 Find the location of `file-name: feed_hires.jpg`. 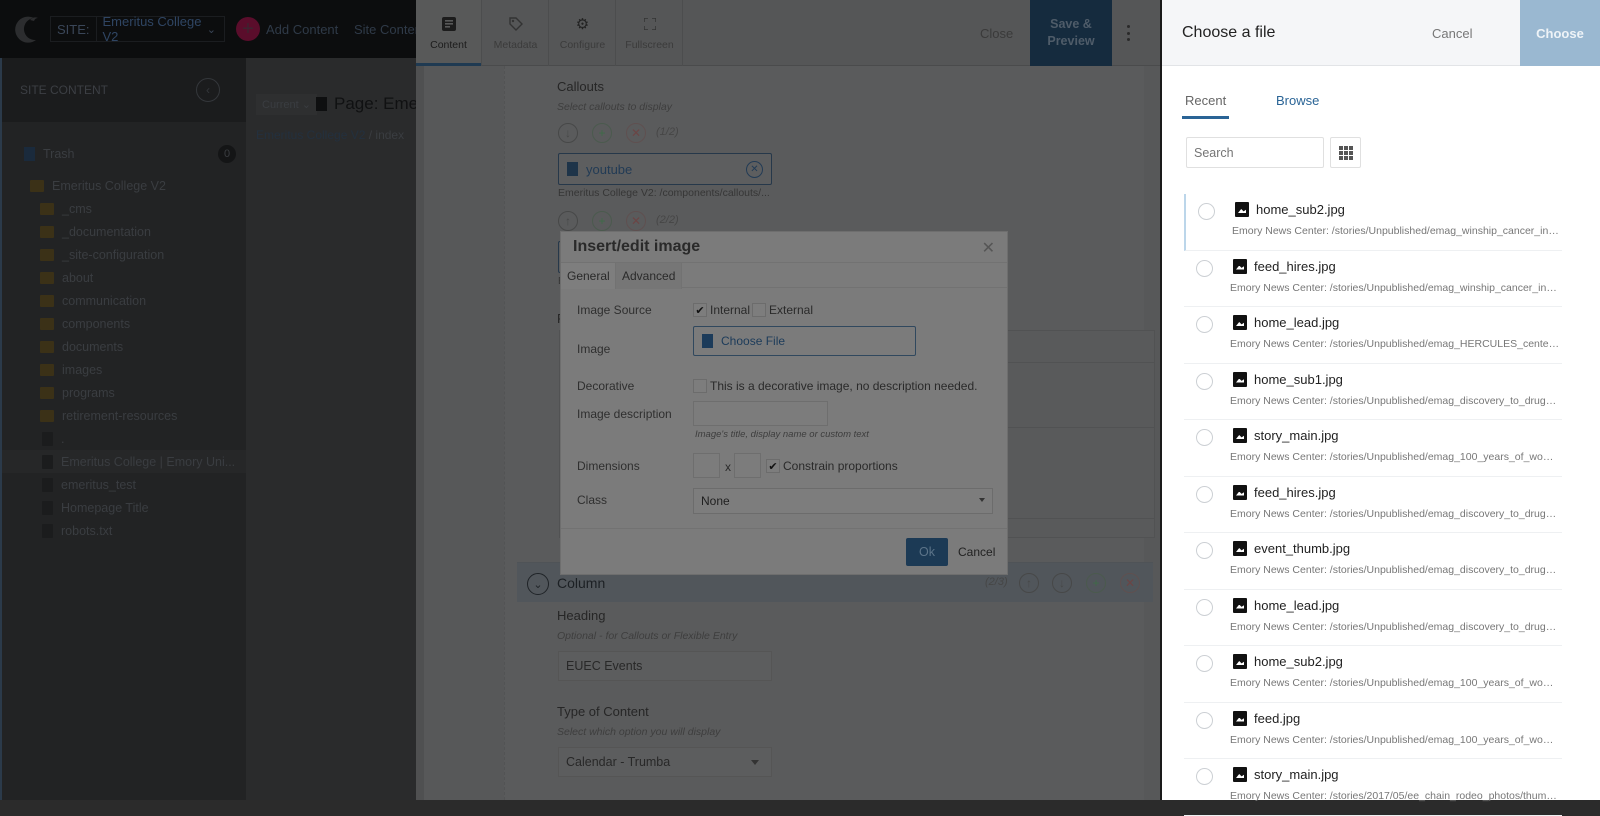

file-name: feed_hires.jpg is located at coordinates (1295, 492).